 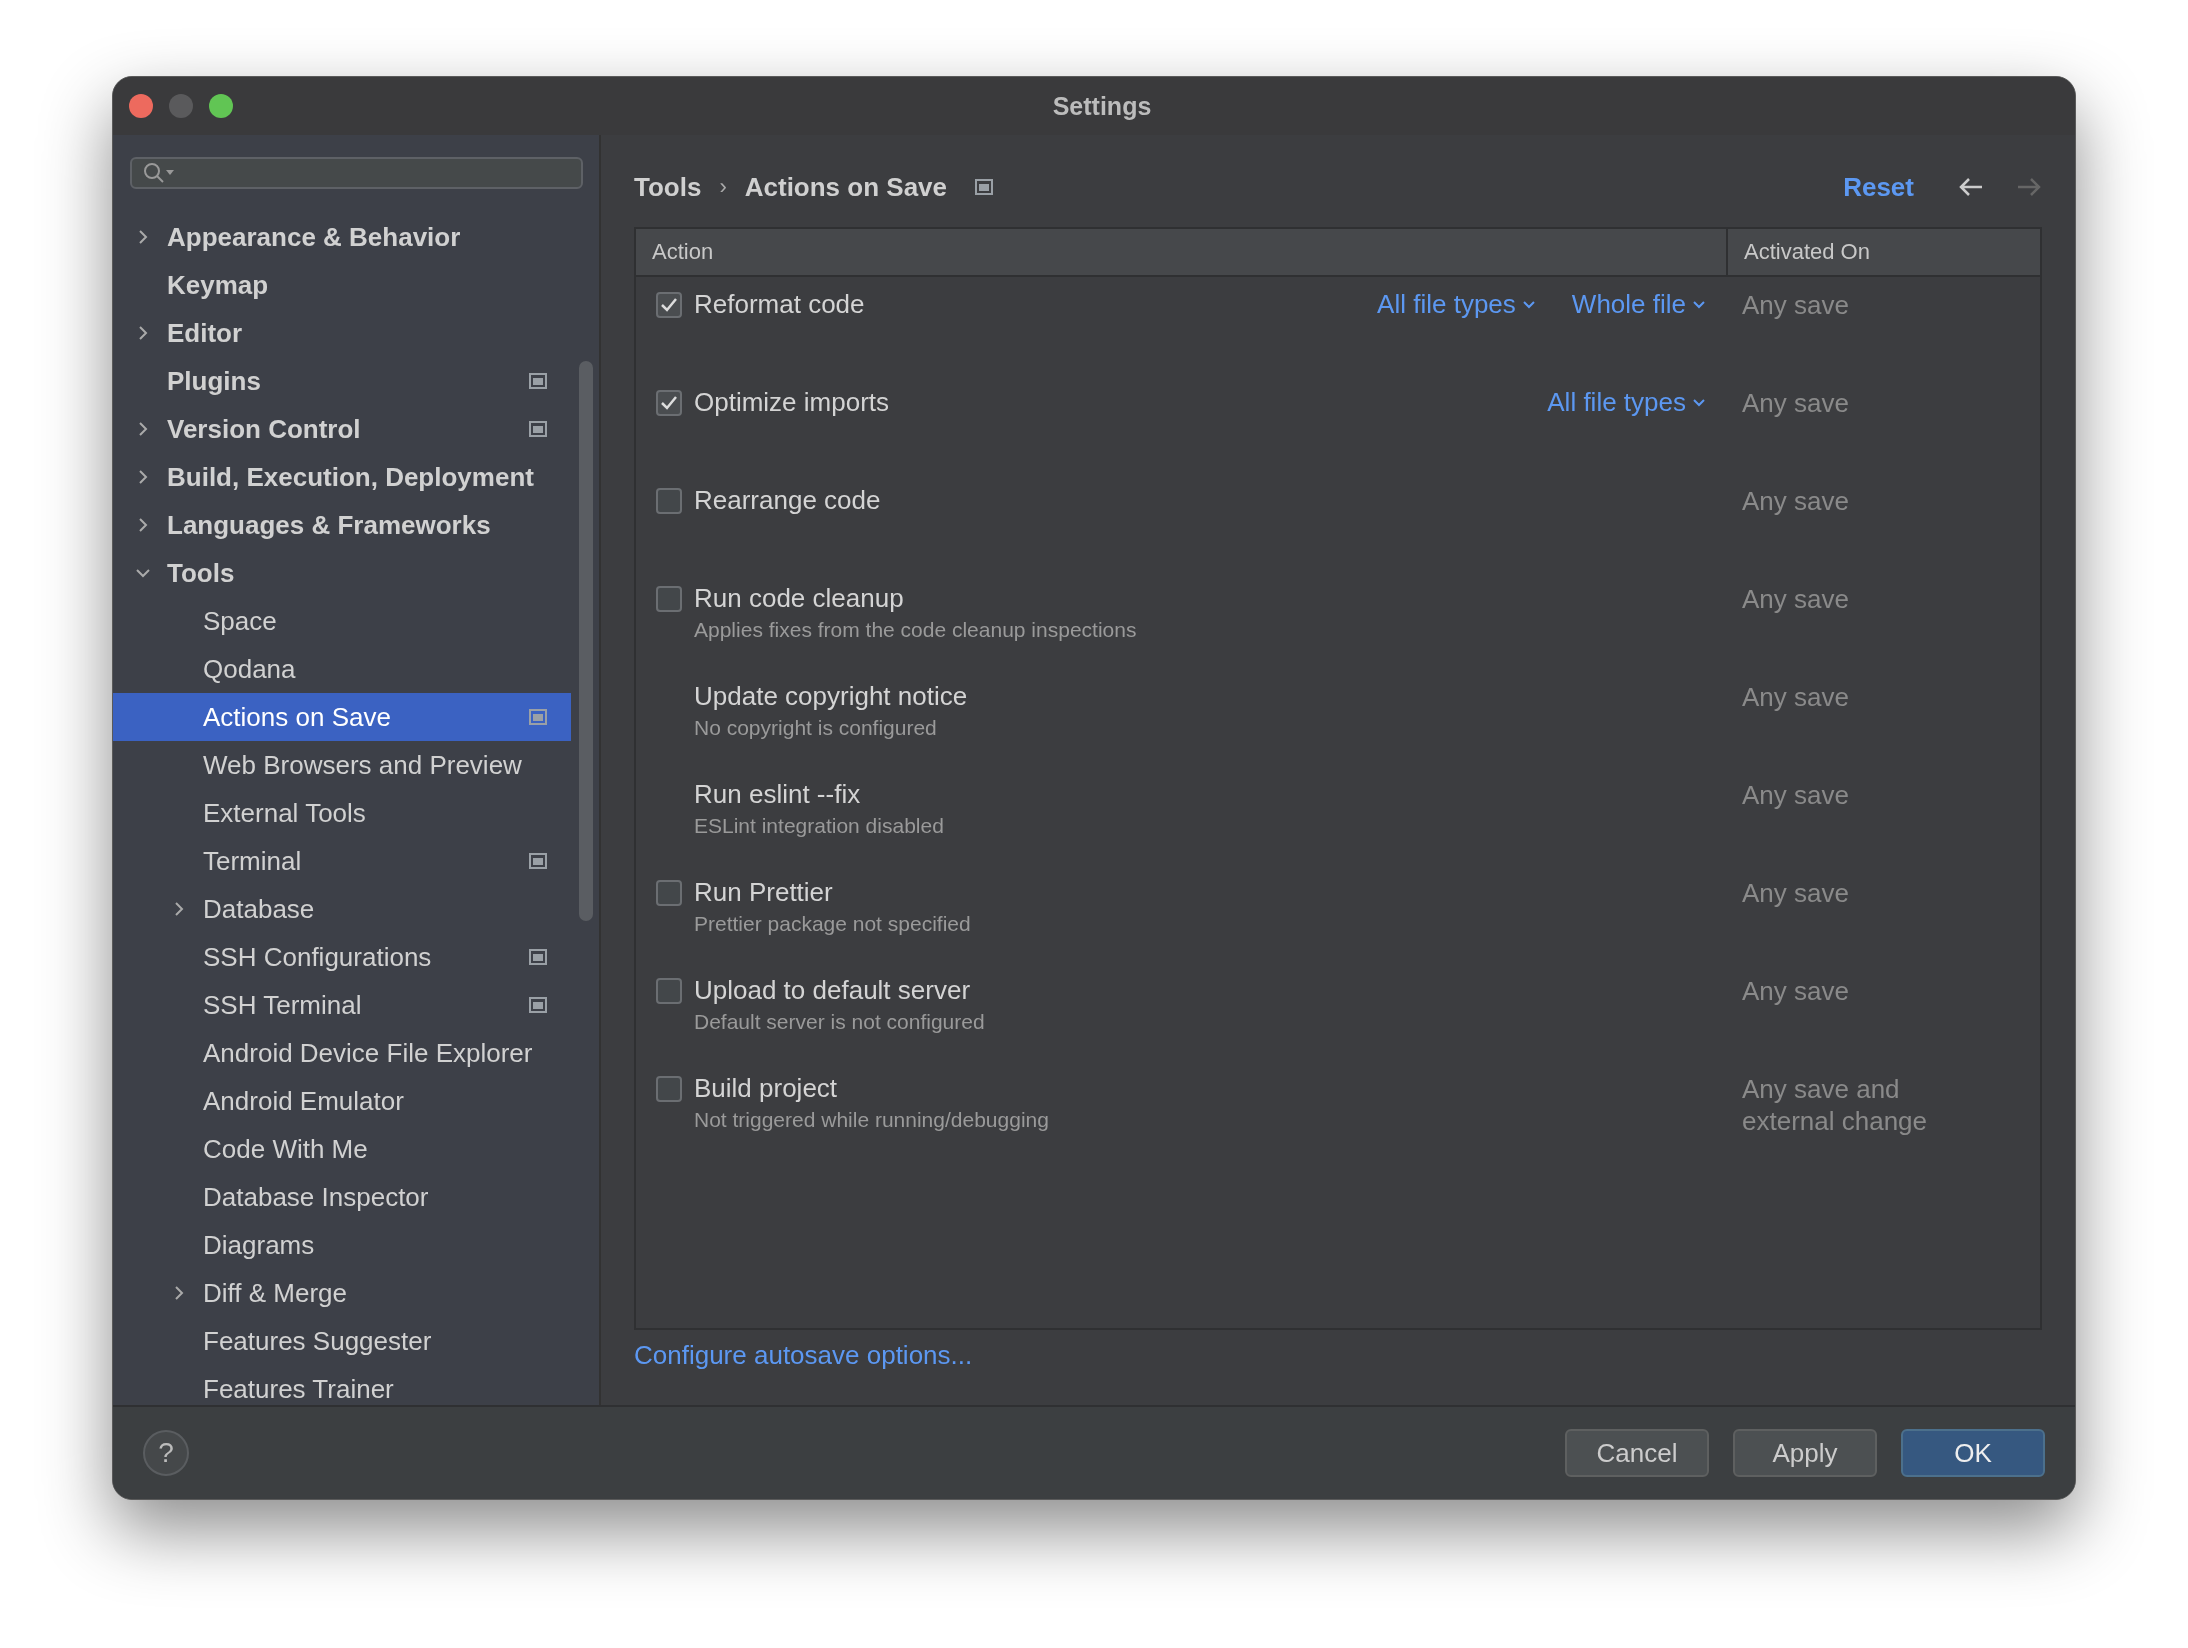 I want to click on sidebar-item: Terminal, so click(x=342, y=861).